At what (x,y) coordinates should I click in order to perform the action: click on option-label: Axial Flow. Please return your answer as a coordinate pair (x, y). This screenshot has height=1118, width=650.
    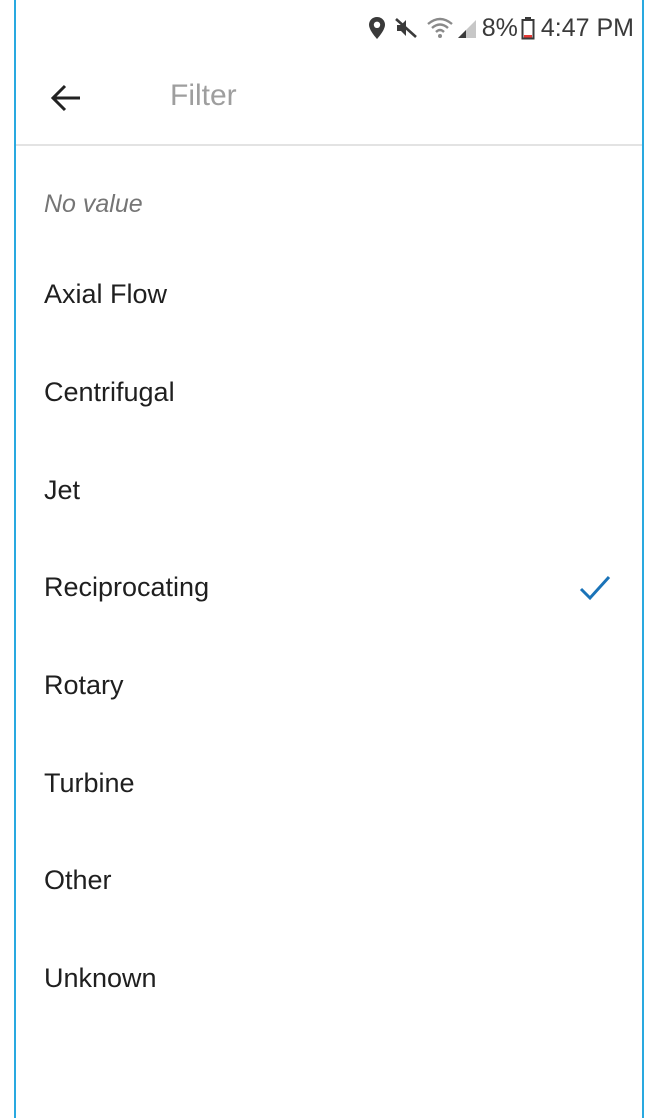
    Looking at the image, I should click on (106, 294).